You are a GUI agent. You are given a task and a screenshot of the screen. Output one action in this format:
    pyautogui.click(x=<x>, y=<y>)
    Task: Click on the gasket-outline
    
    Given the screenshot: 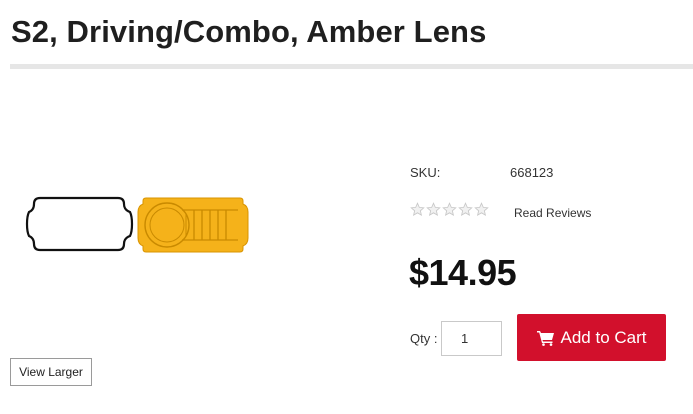 What is the action you would take?
    pyautogui.click(x=79, y=224)
    